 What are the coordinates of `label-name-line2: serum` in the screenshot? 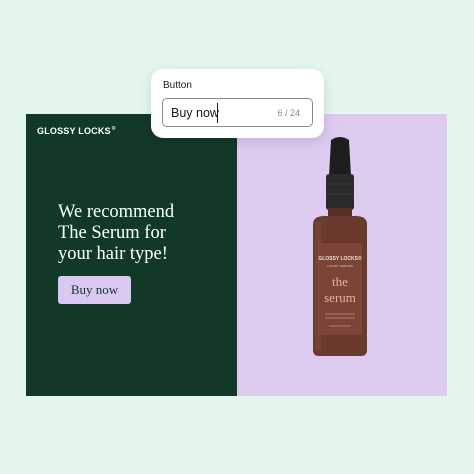 It's located at (340, 297).